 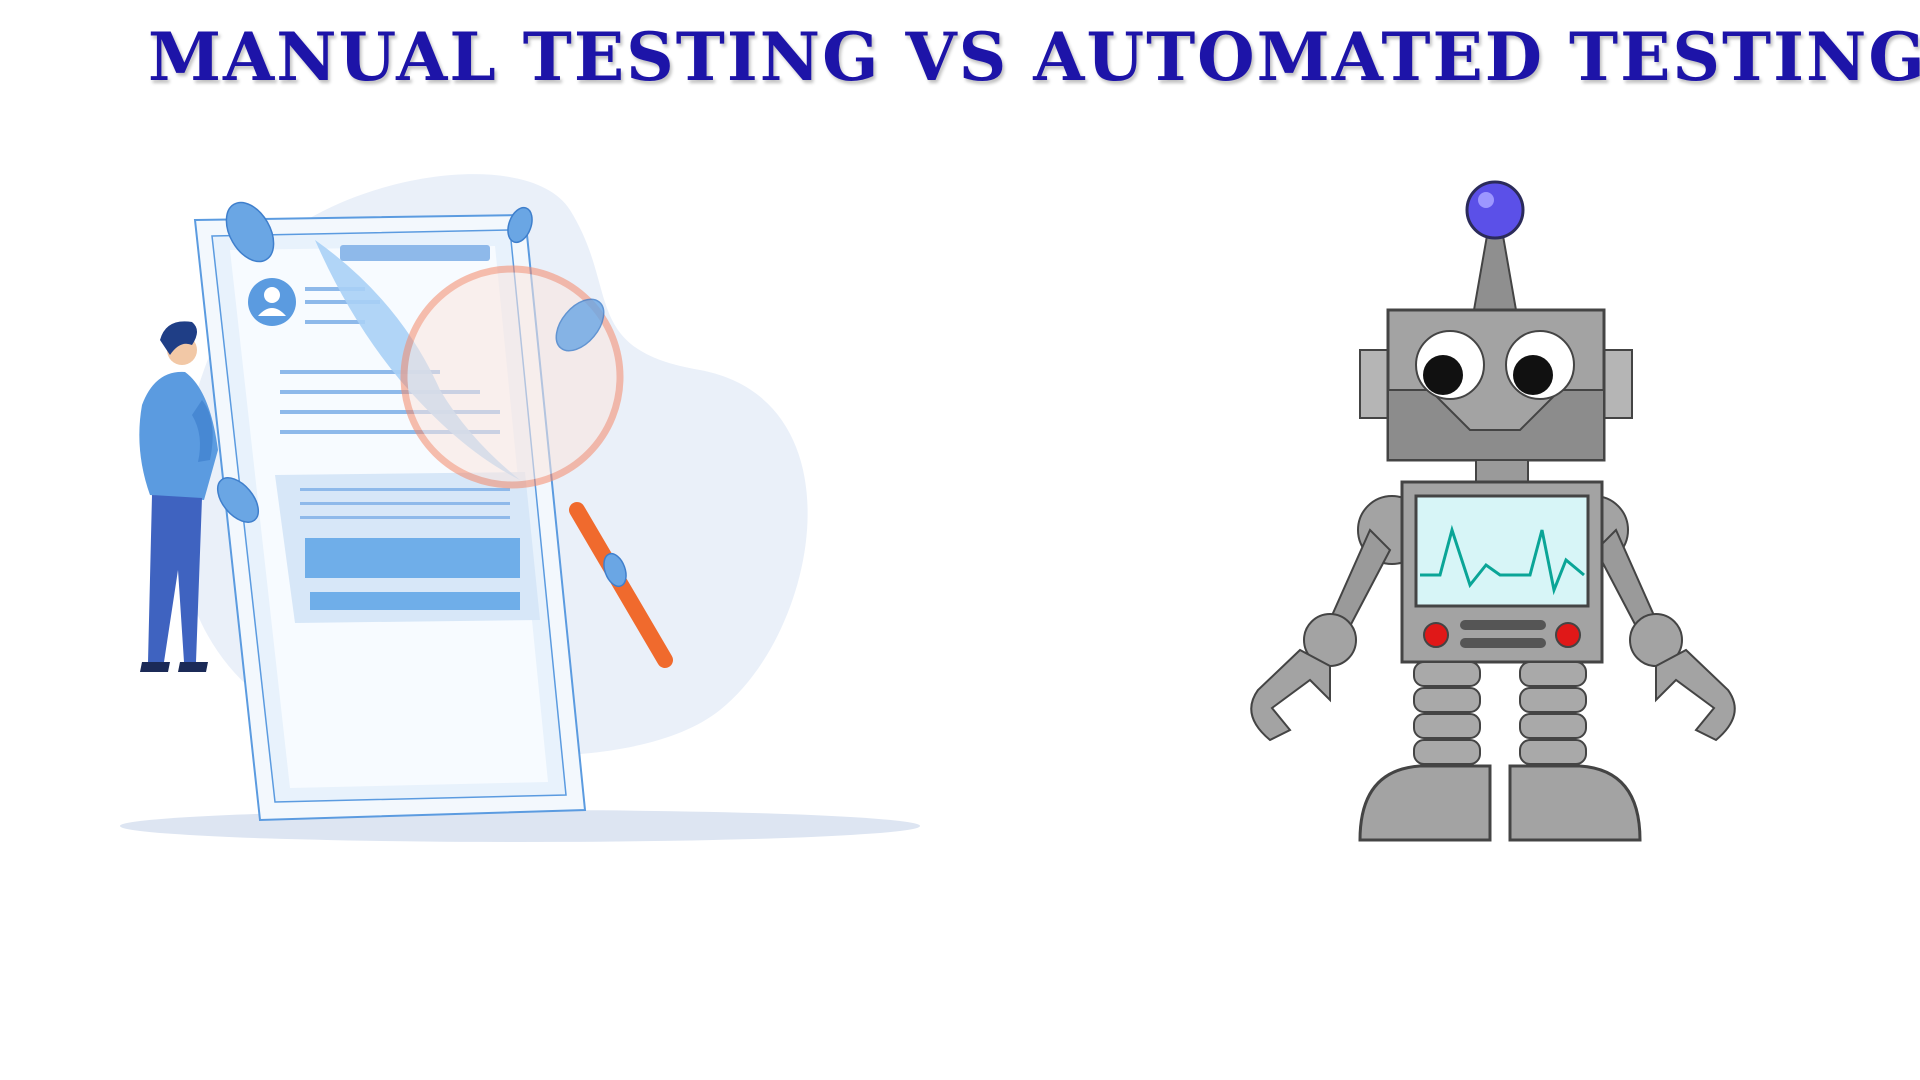 What do you see at coordinates (1502, 551) in the screenshot?
I see `heartbeat-monitor-icon` at bounding box center [1502, 551].